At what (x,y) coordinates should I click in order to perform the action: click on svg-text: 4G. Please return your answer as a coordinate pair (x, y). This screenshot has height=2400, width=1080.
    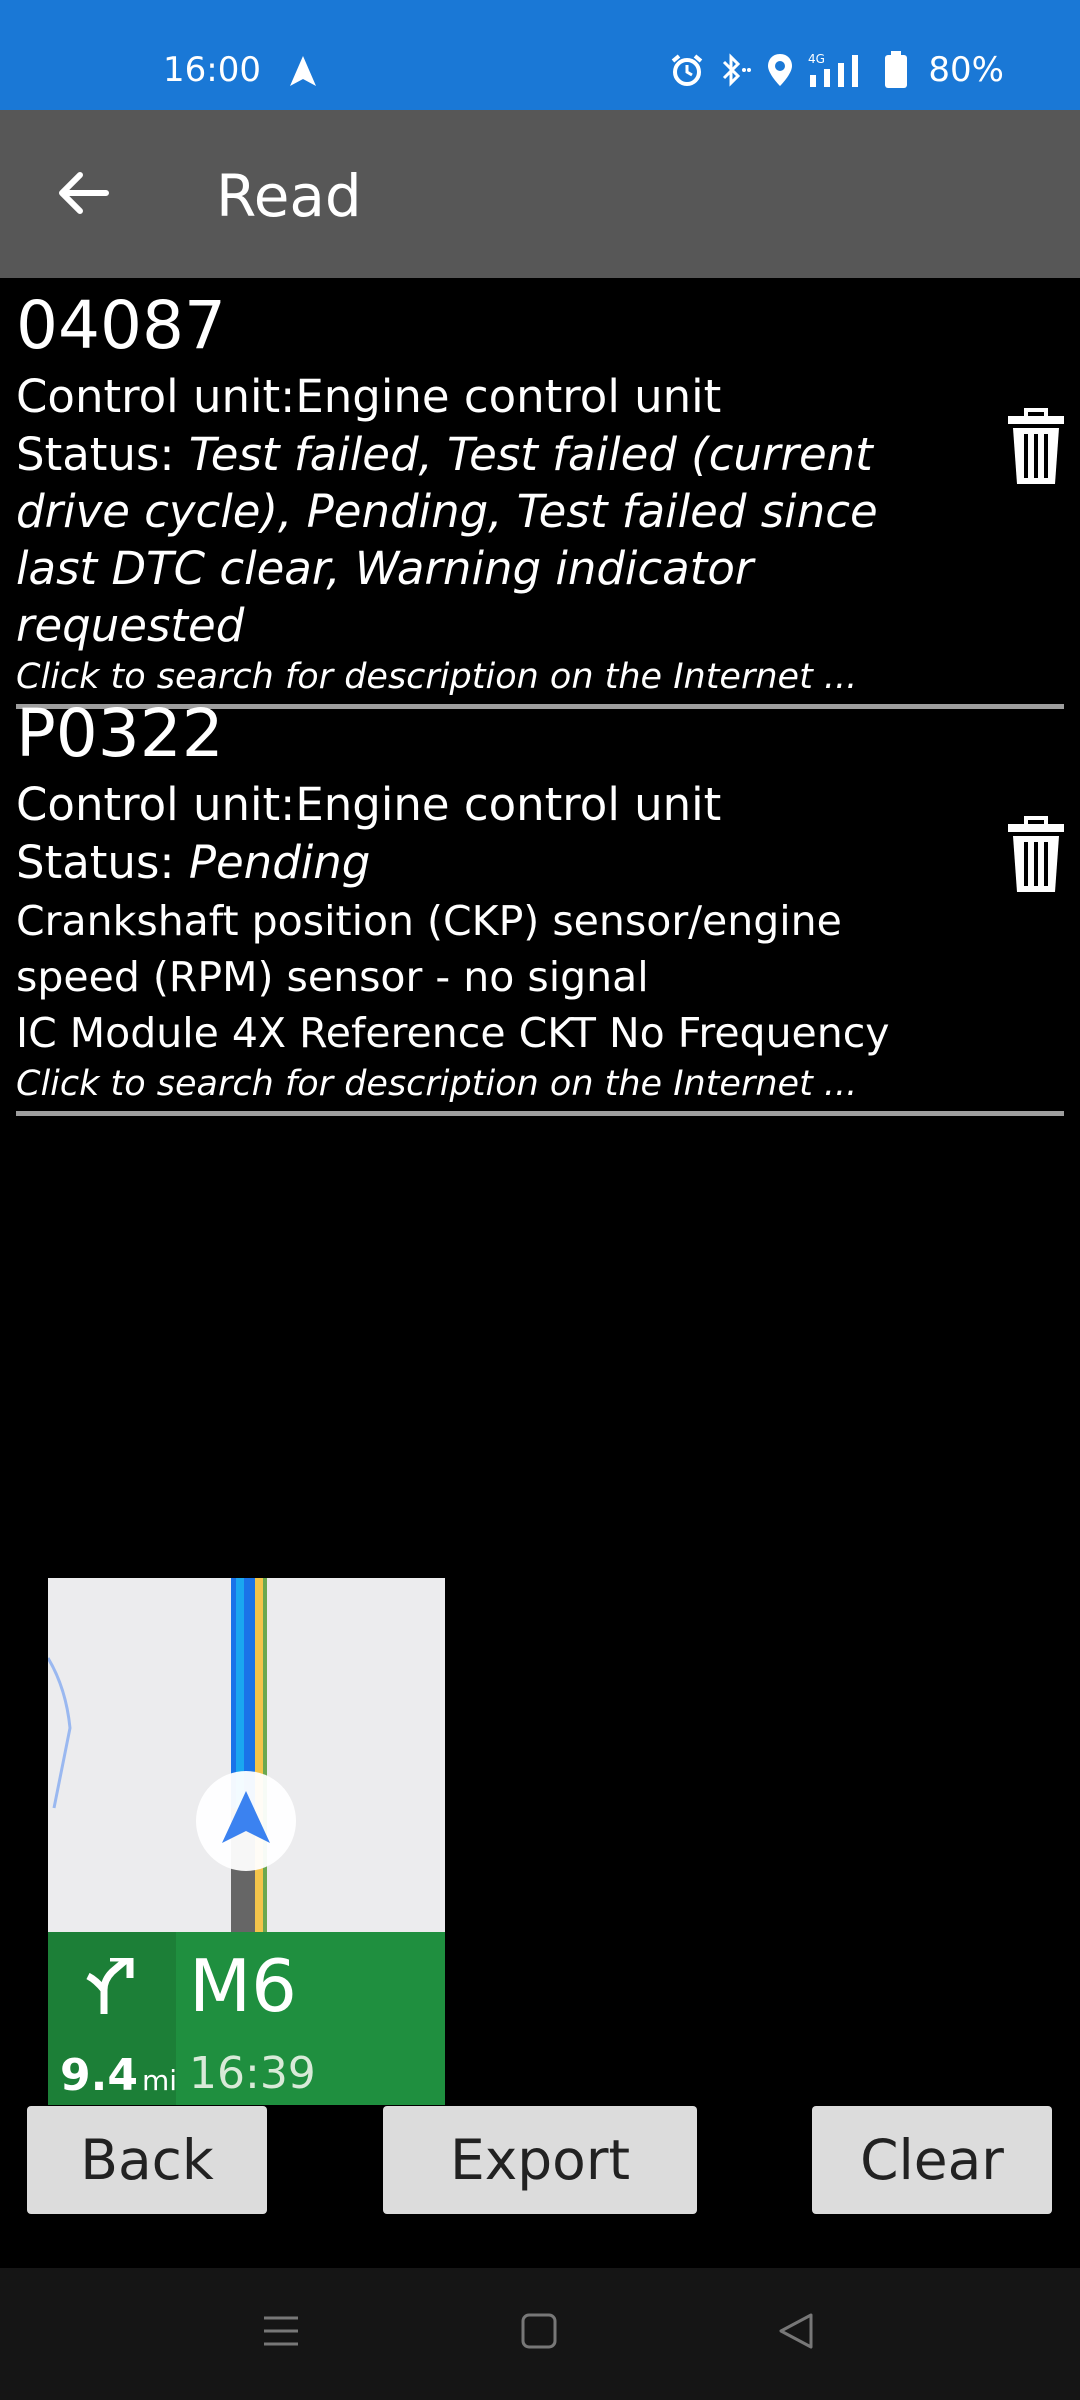
    Looking at the image, I should click on (816, 59).